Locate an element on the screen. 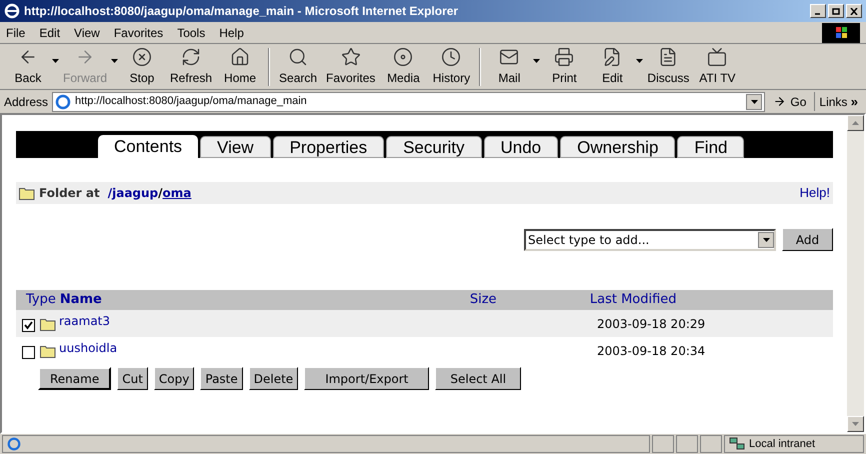  toolbar-button: Search is located at coordinates (298, 66).